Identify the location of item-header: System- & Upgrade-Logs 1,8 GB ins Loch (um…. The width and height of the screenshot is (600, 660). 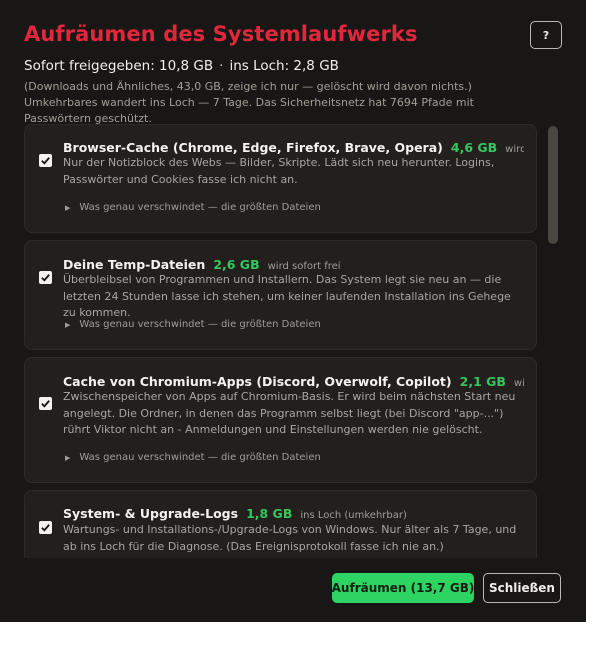
(293, 512).